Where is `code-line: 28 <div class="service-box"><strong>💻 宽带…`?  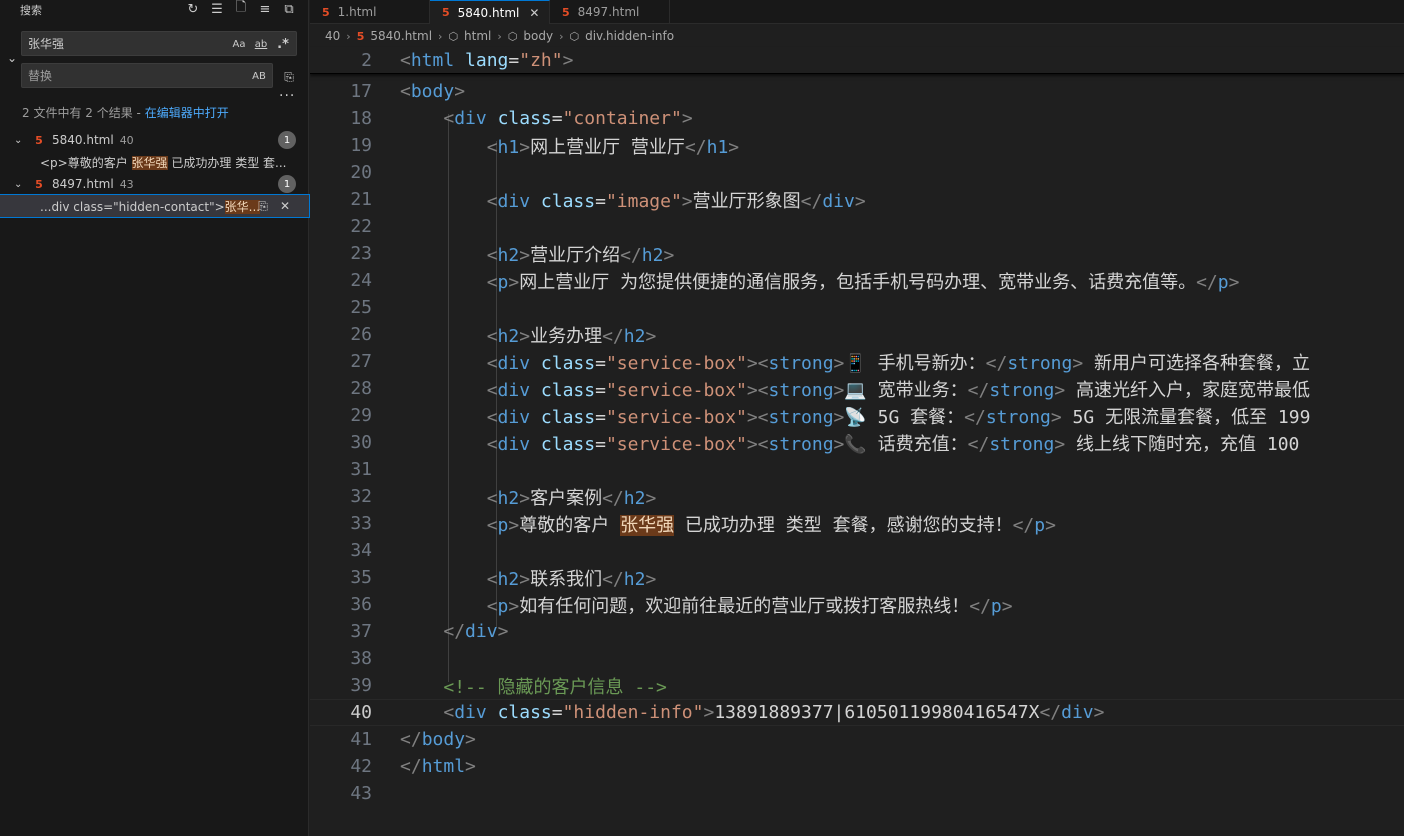 code-line: 28 <div class="service-box"><strong>💻 宽带… is located at coordinates (857, 388).